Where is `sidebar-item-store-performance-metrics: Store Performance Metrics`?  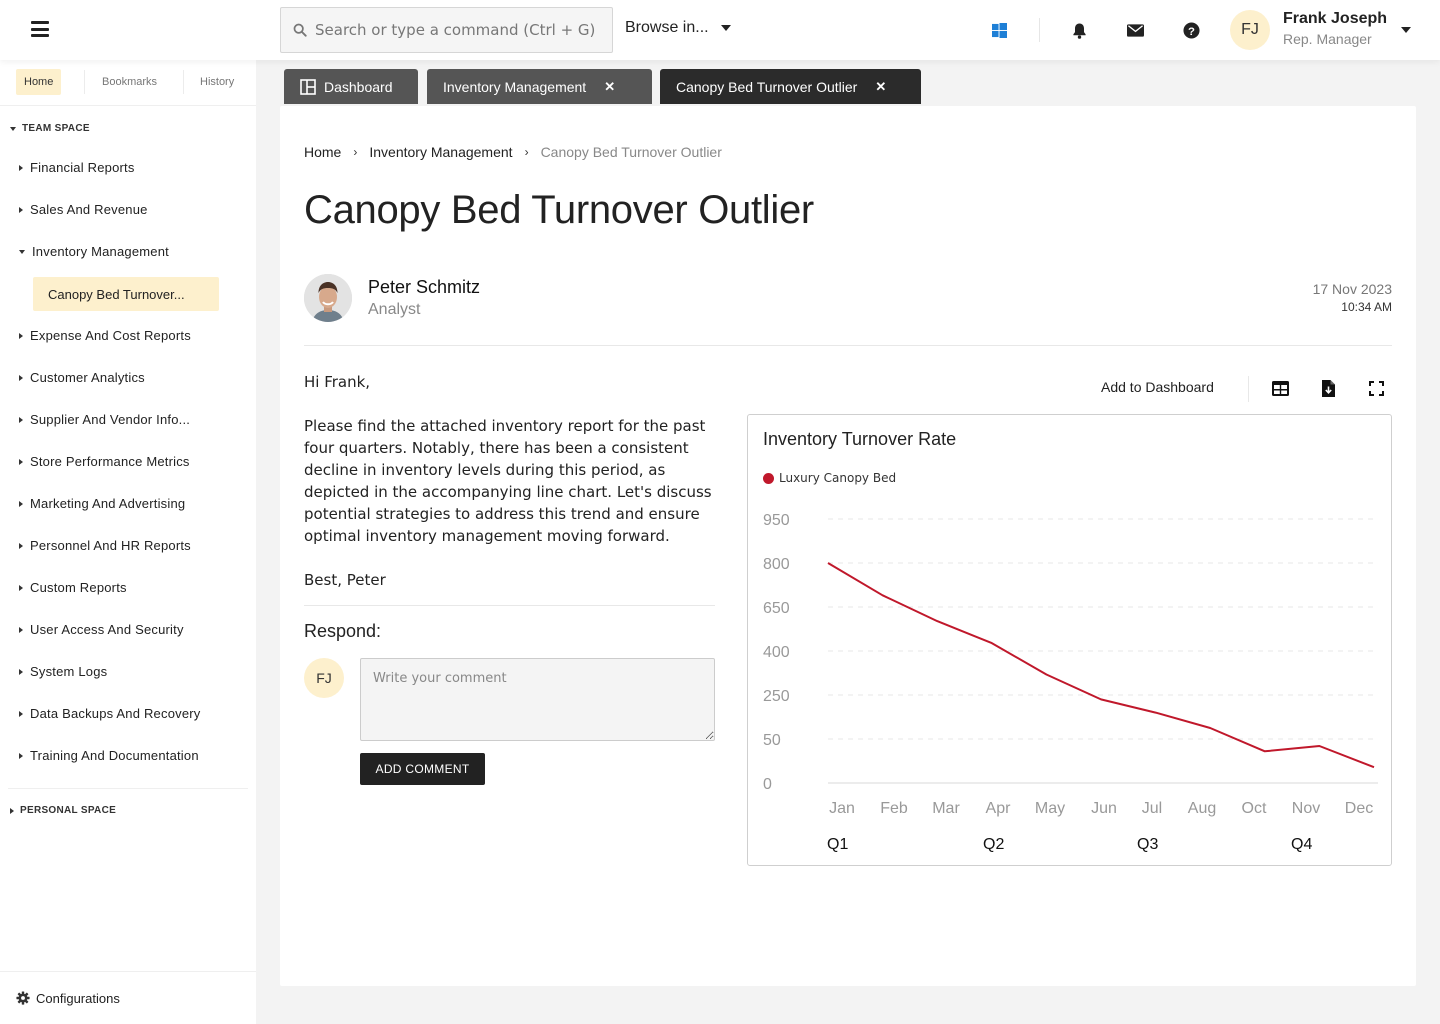
sidebar-item-store-performance-metrics: Store Performance Metrics is located at coordinates (104, 461).